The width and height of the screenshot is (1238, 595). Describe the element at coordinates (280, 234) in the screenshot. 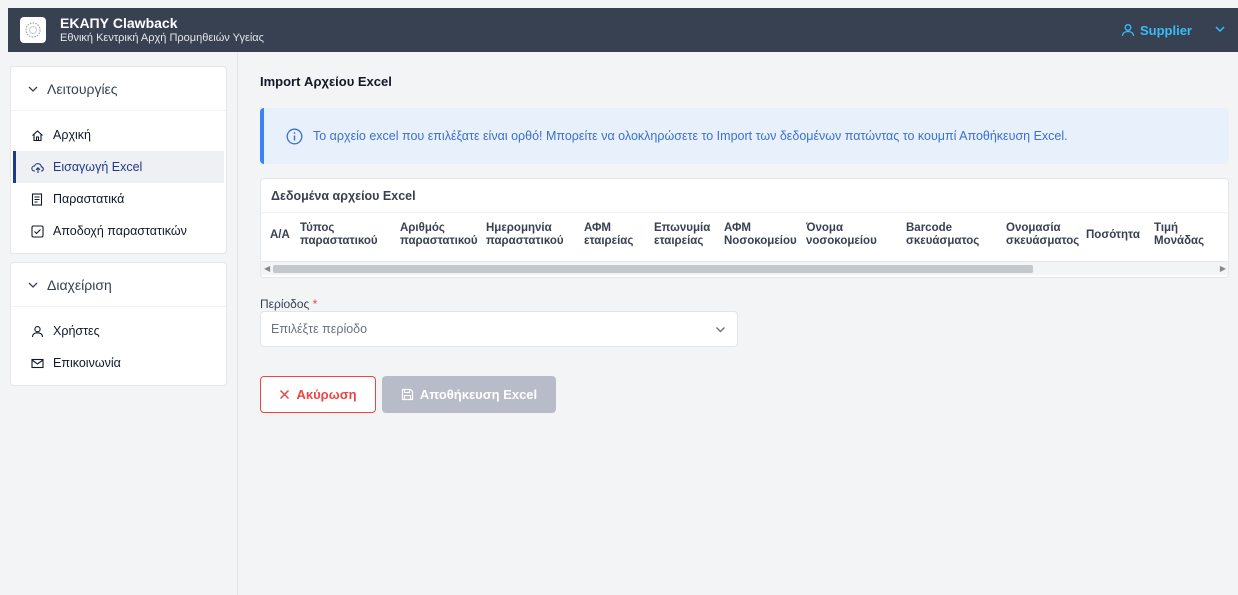

I see `column-header-text: Α/Α` at that location.